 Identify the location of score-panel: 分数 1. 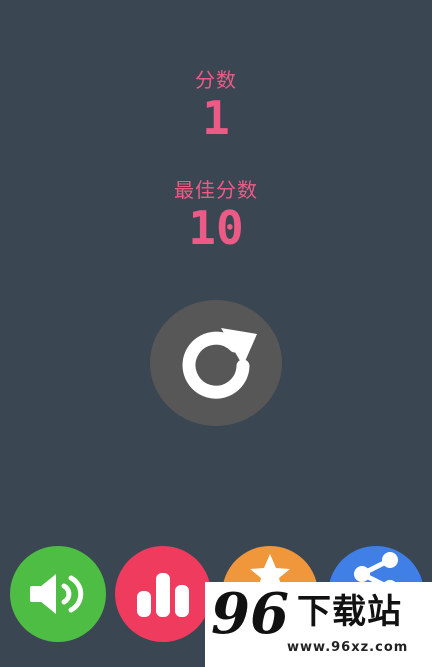
(216, 102).